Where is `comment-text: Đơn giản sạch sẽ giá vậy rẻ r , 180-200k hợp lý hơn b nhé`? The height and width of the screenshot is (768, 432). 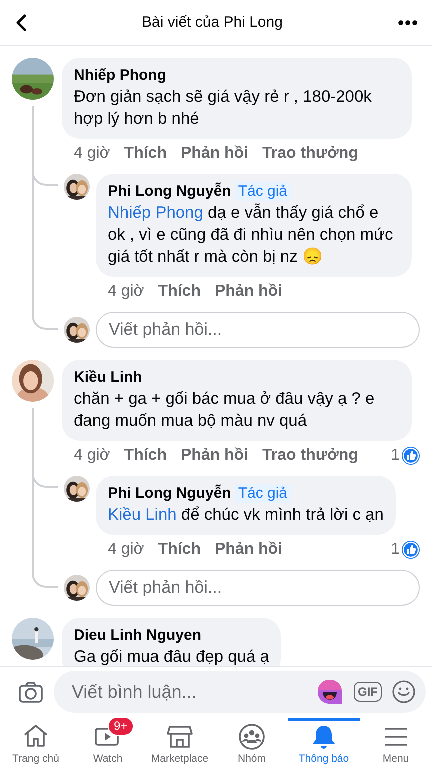
comment-text: Đơn giản sạch sẽ giá vậy rẻ r , 180-200k hợp lý hơn b nhé is located at coordinates (223, 108).